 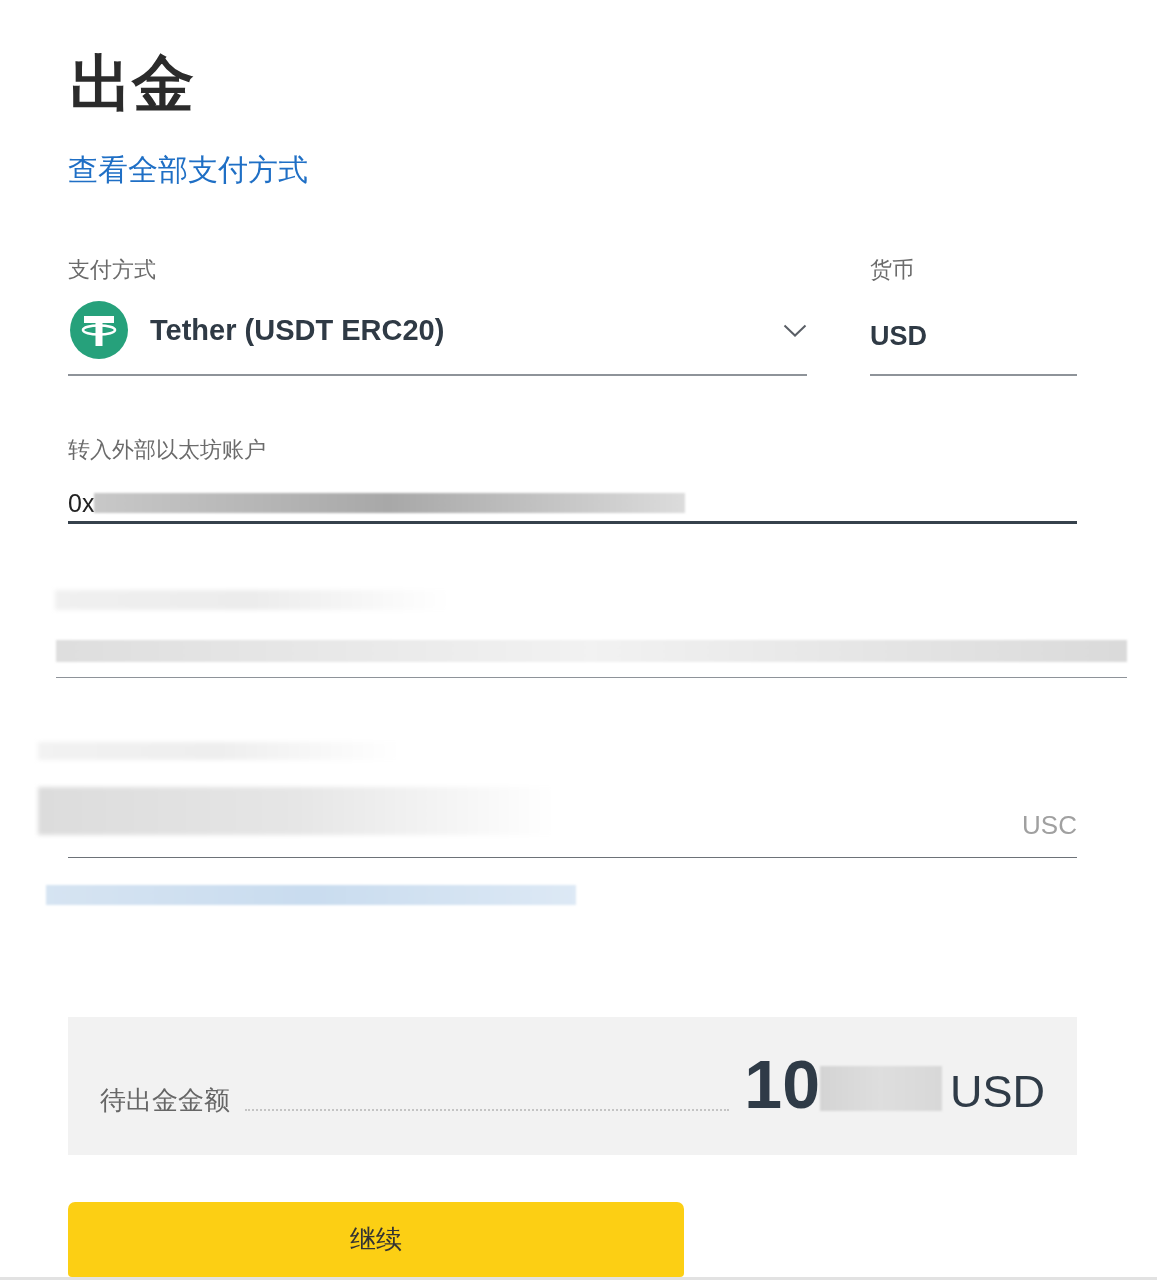 What do you see at coordinates (782, 1084) in the screenshot?
I see `amount-value: 10` at bounding box center [782, 1084].